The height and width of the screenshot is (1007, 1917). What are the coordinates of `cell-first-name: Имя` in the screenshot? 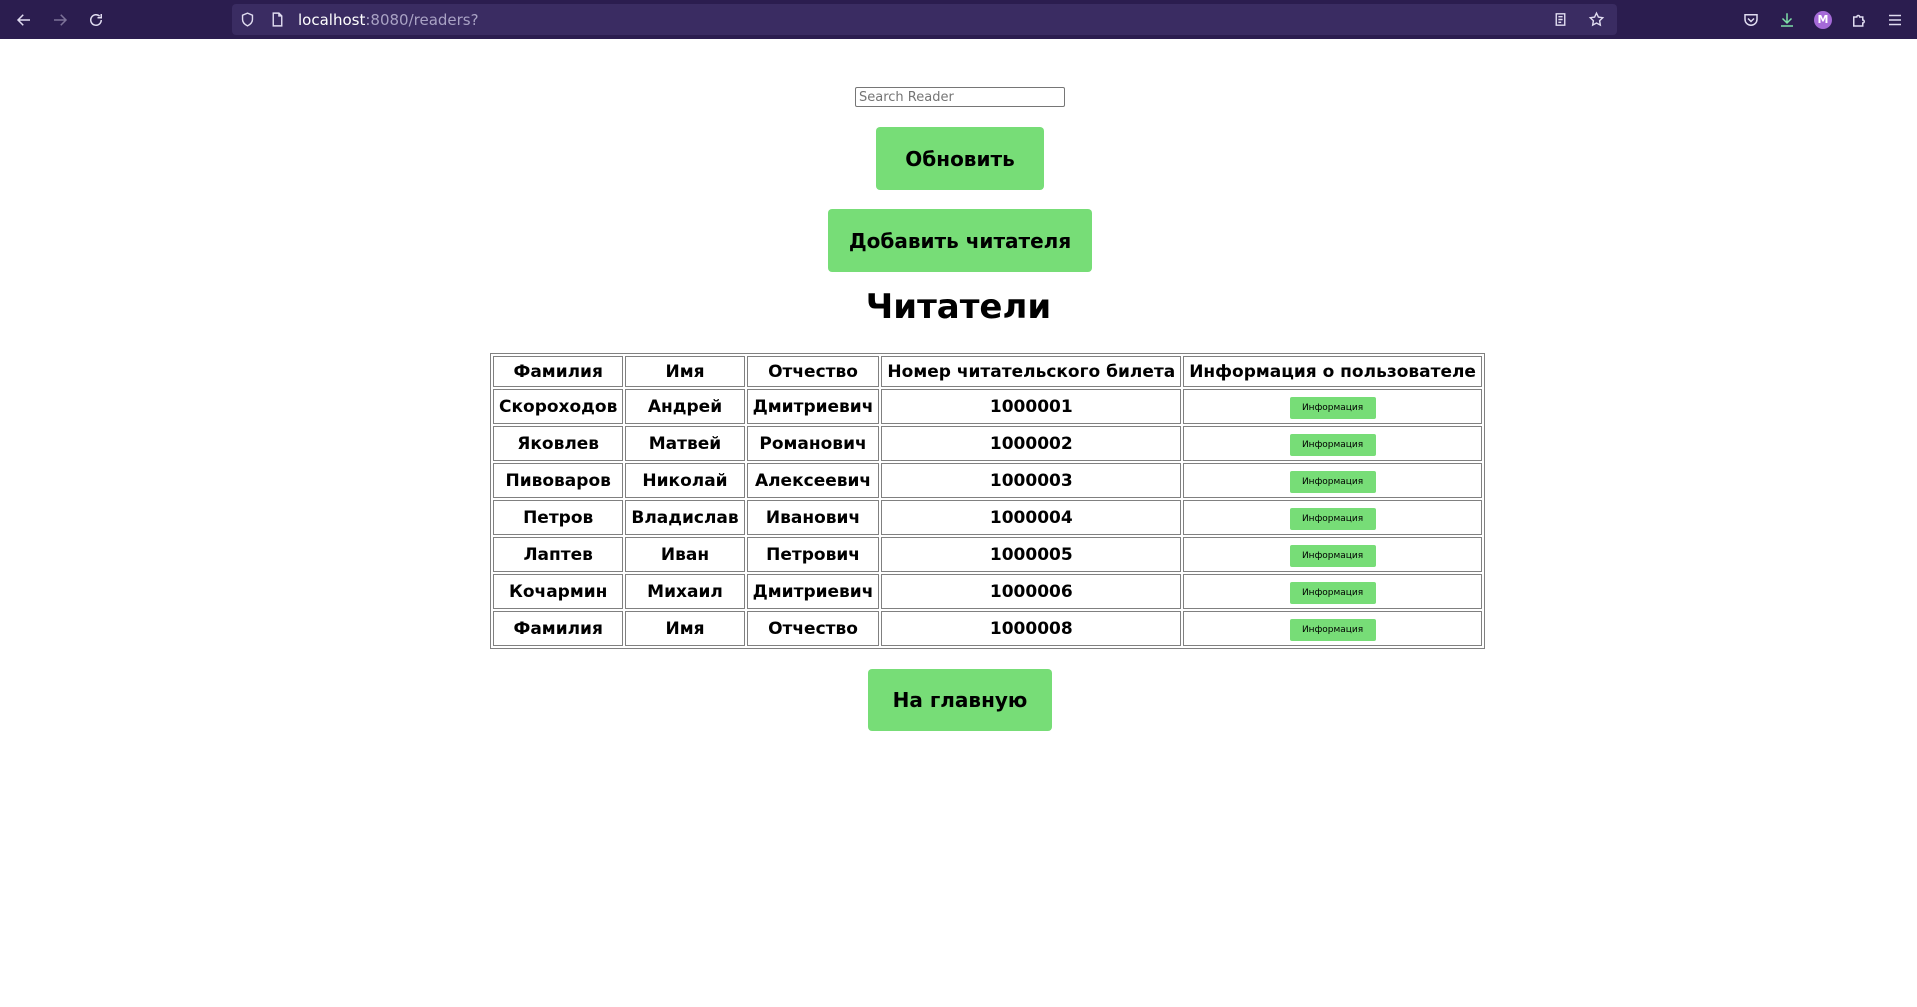 It's located at (685, 628).